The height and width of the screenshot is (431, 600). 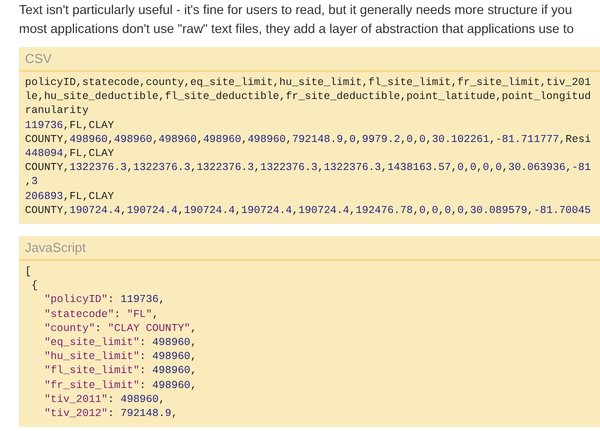 What do you see at coordinates (296, 10) in the screenshot?
I see `paragraph-line: Text isn't particularly useful - it's fine for users to read, but it generally needs more structure if you` at bounding box center [296, 10].